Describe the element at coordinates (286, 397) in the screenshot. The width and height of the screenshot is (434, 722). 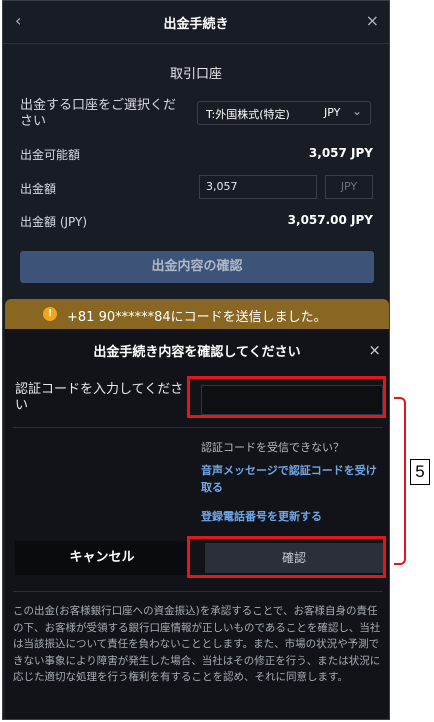
I see `highlight-code-input` at that location.